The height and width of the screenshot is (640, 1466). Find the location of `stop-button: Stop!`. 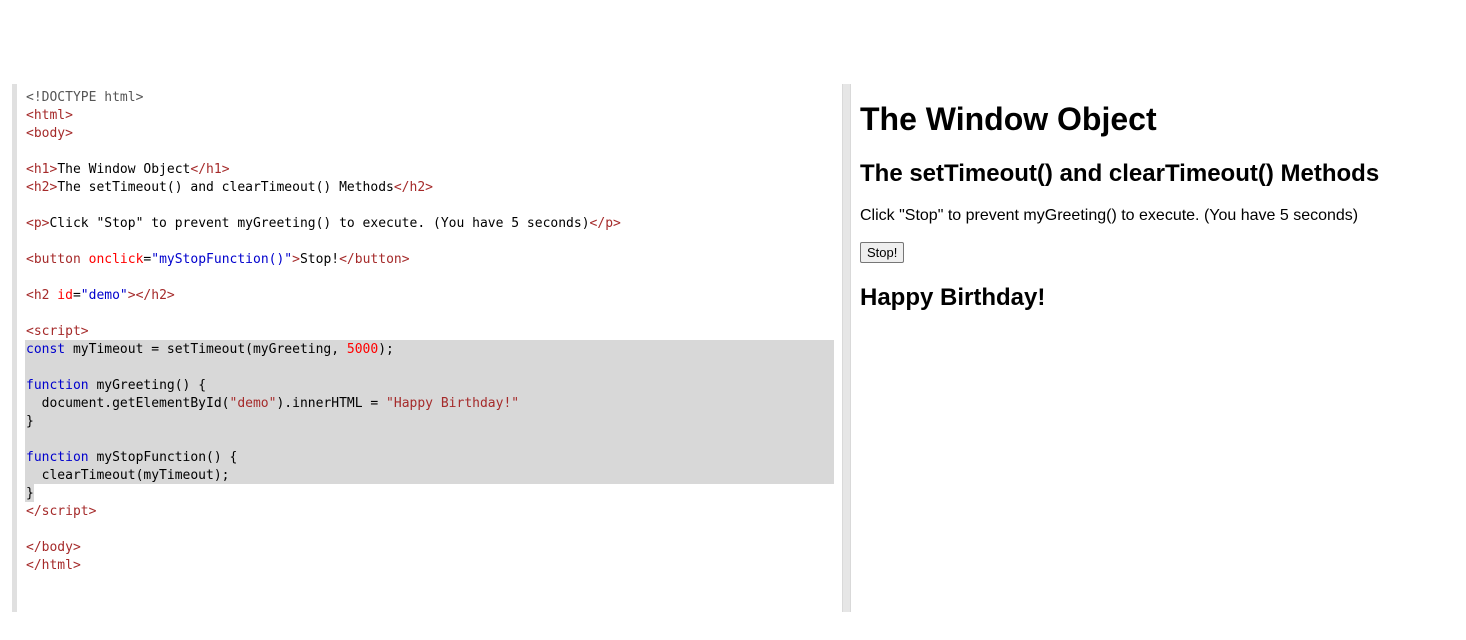

stop-button: Stop! is located at coordinates (882, 252).